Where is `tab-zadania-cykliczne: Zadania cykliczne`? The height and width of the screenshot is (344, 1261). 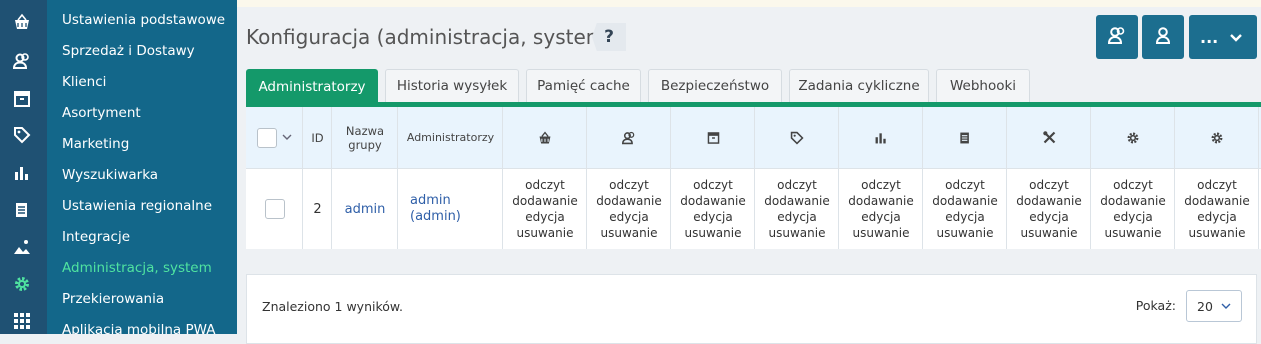
tab-zadania-cykliczne: Zadania cykliczne is located at coordinates (859, 85).